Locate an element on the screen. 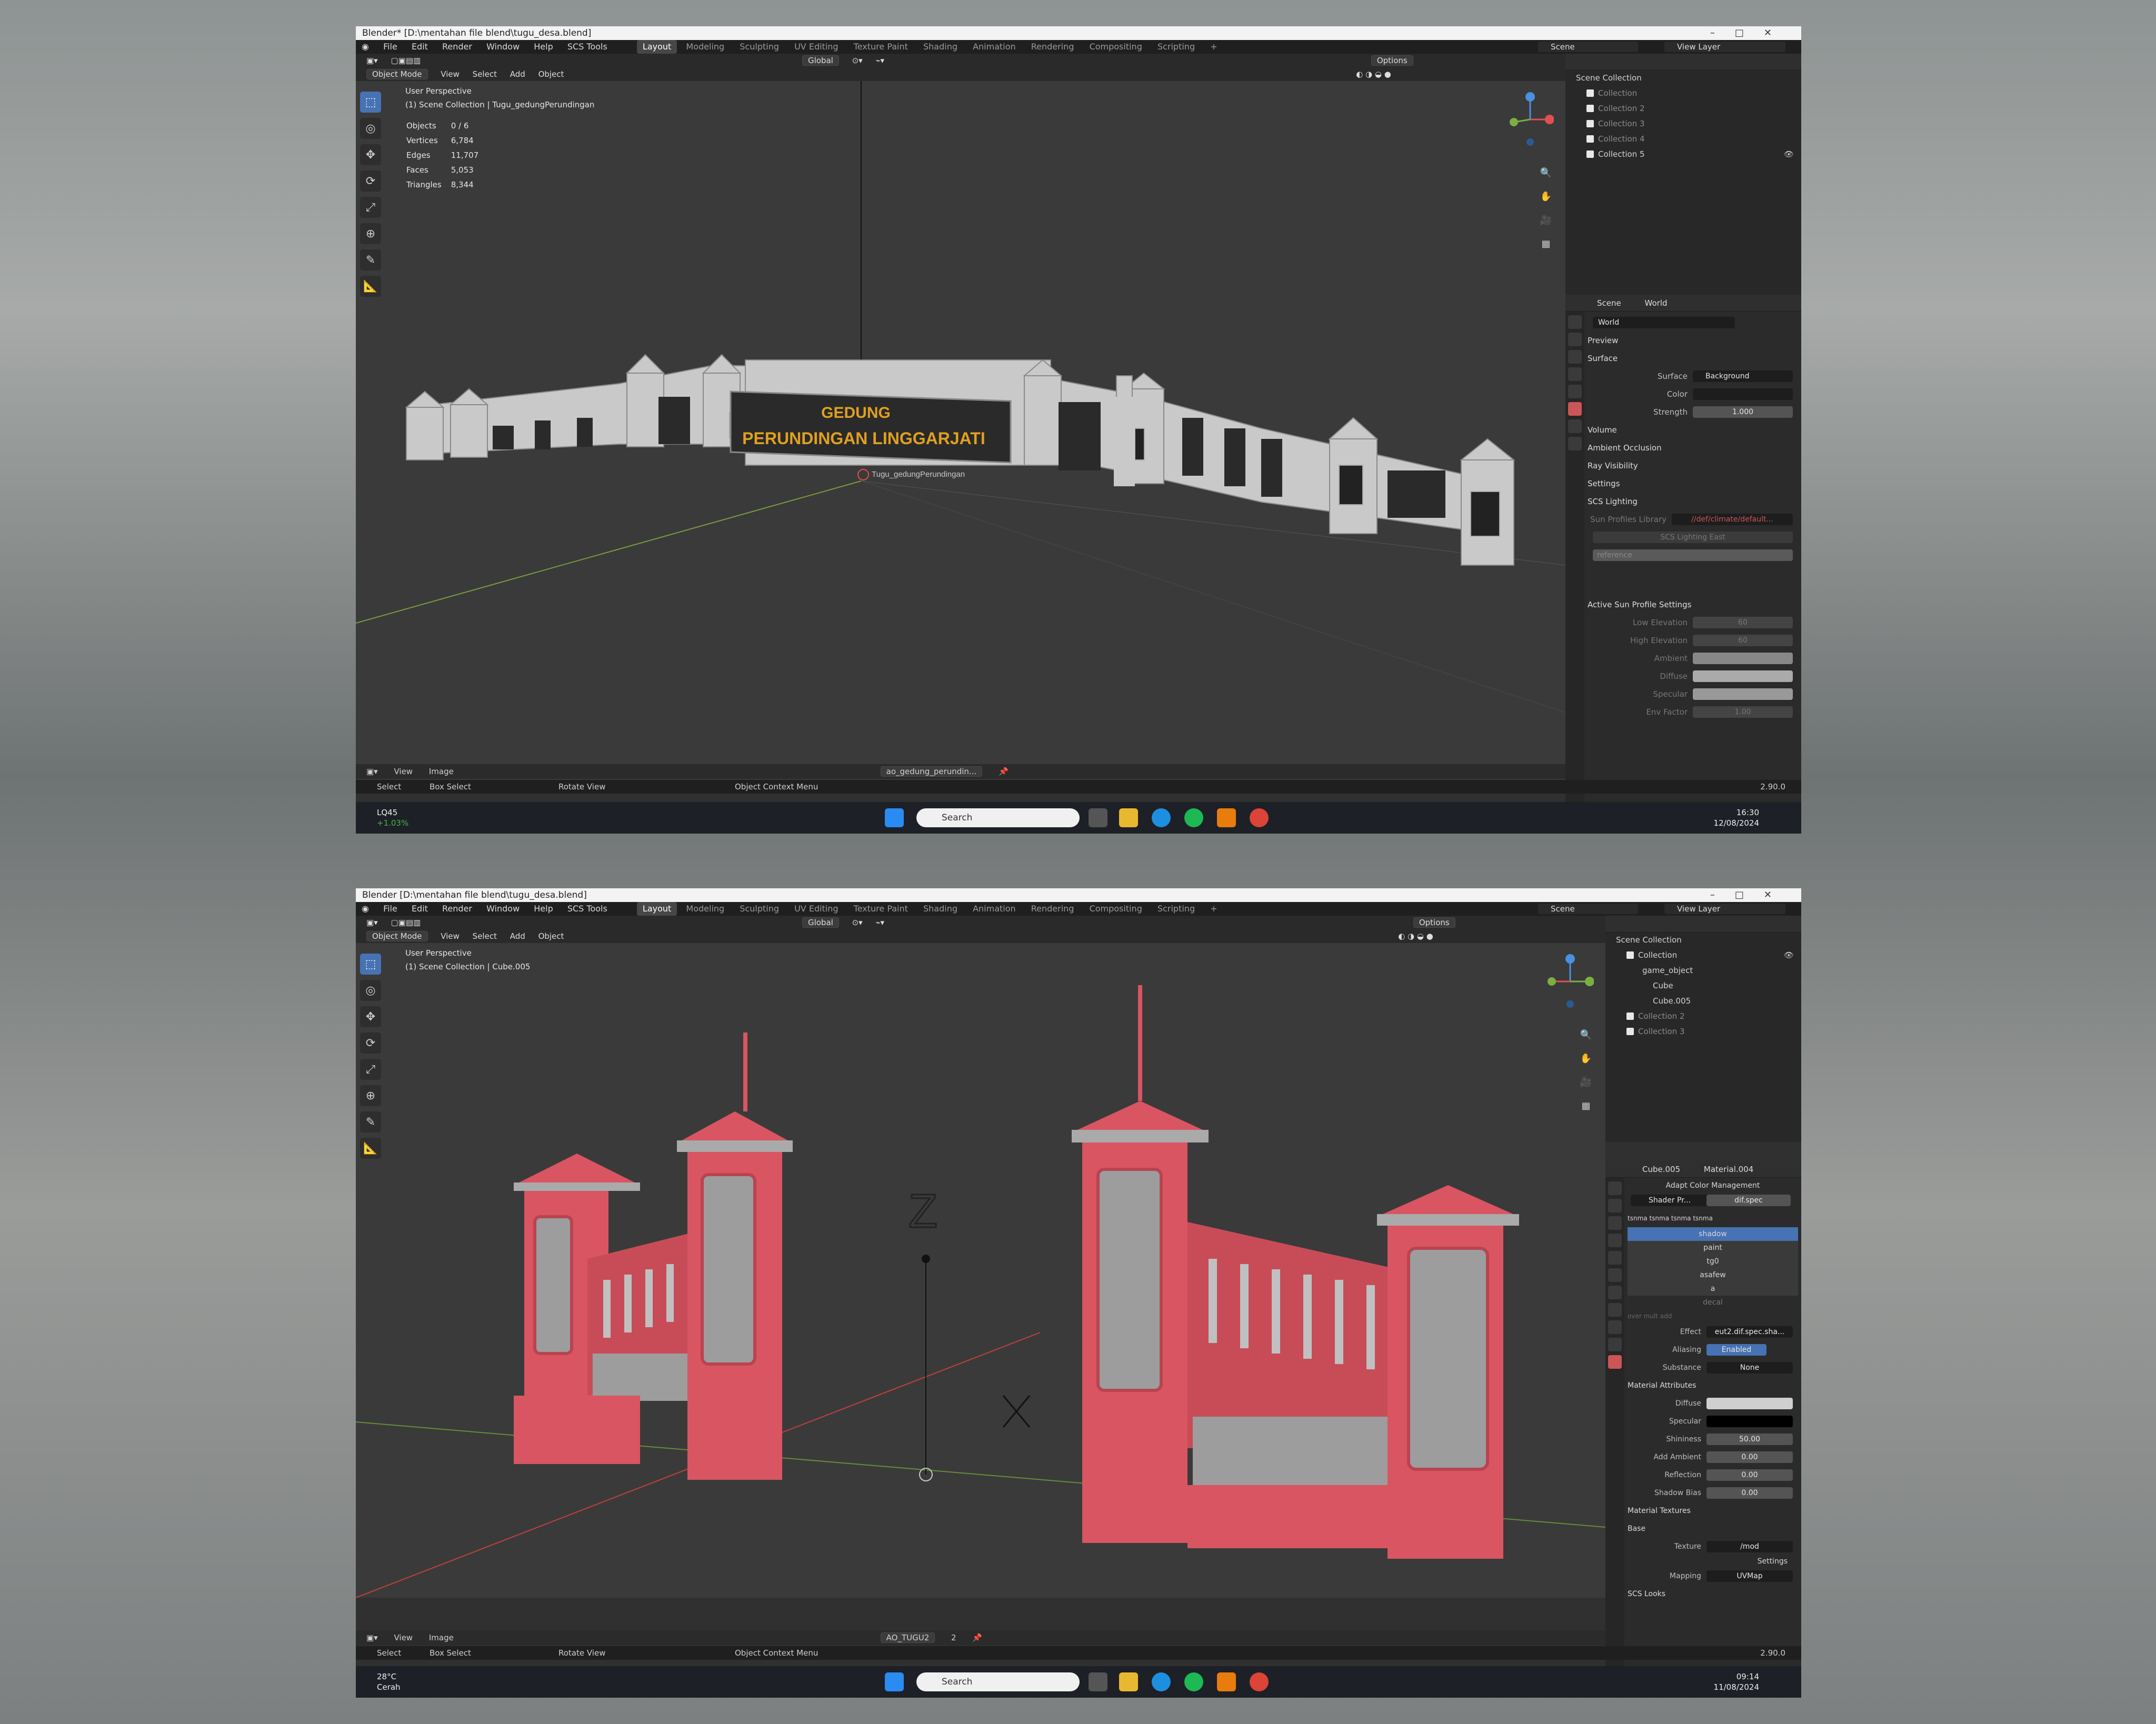 The width and height of the screenshot is (2156, 1724). color-field is located at coordinates (1743, 394).